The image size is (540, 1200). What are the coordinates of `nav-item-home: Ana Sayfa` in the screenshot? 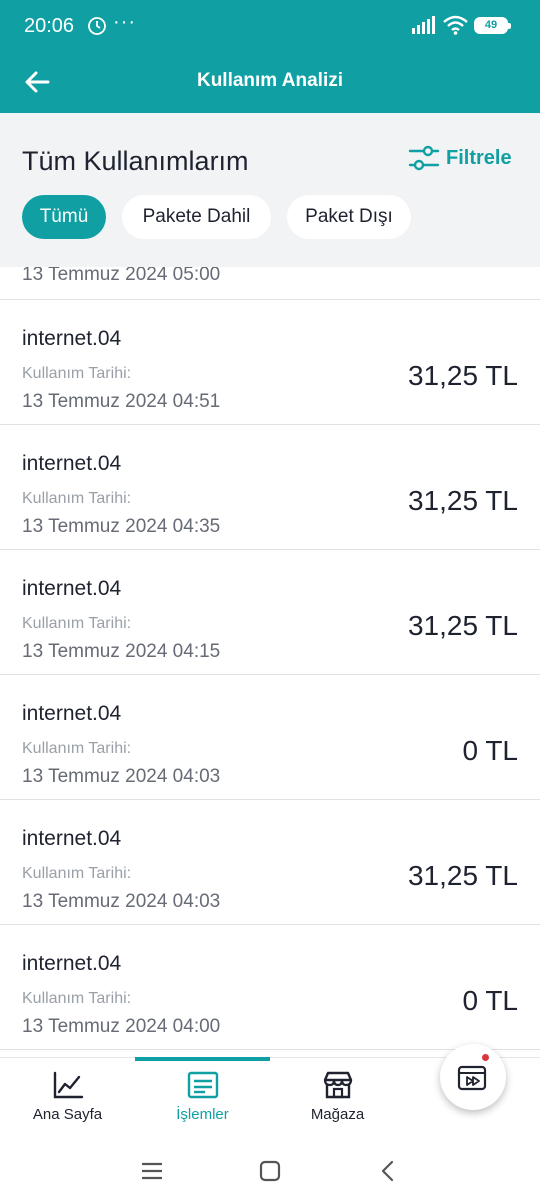 It's located at (67, 1096).